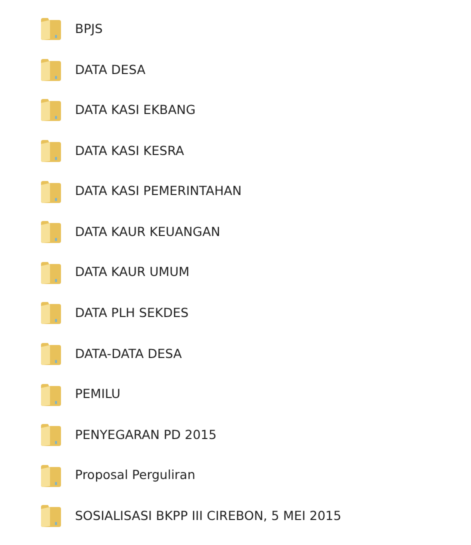  What do you see at coordinates (135, 110) in the screenshot?
I see `folder-name: DATA KASI EKBANG` at bounding box center [135, 110].